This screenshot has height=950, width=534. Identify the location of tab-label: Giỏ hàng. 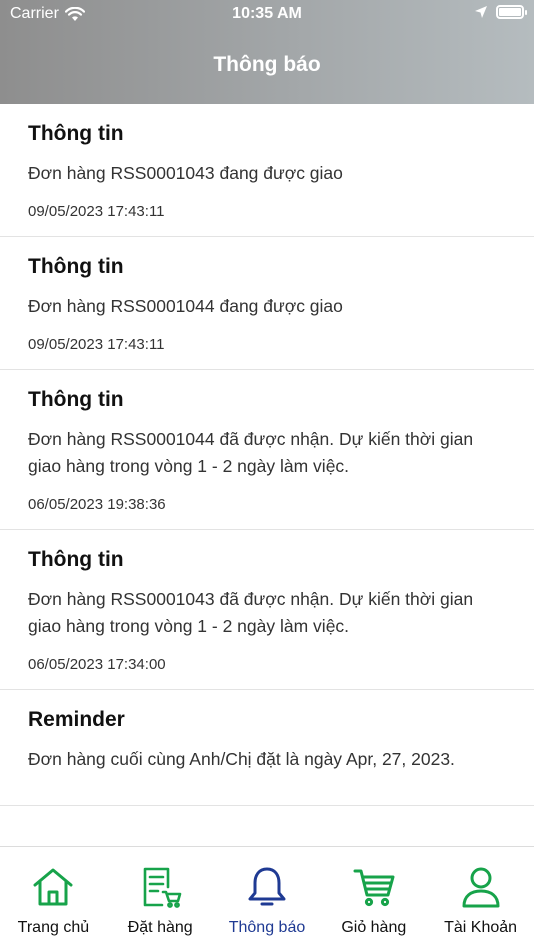
(374, 927).